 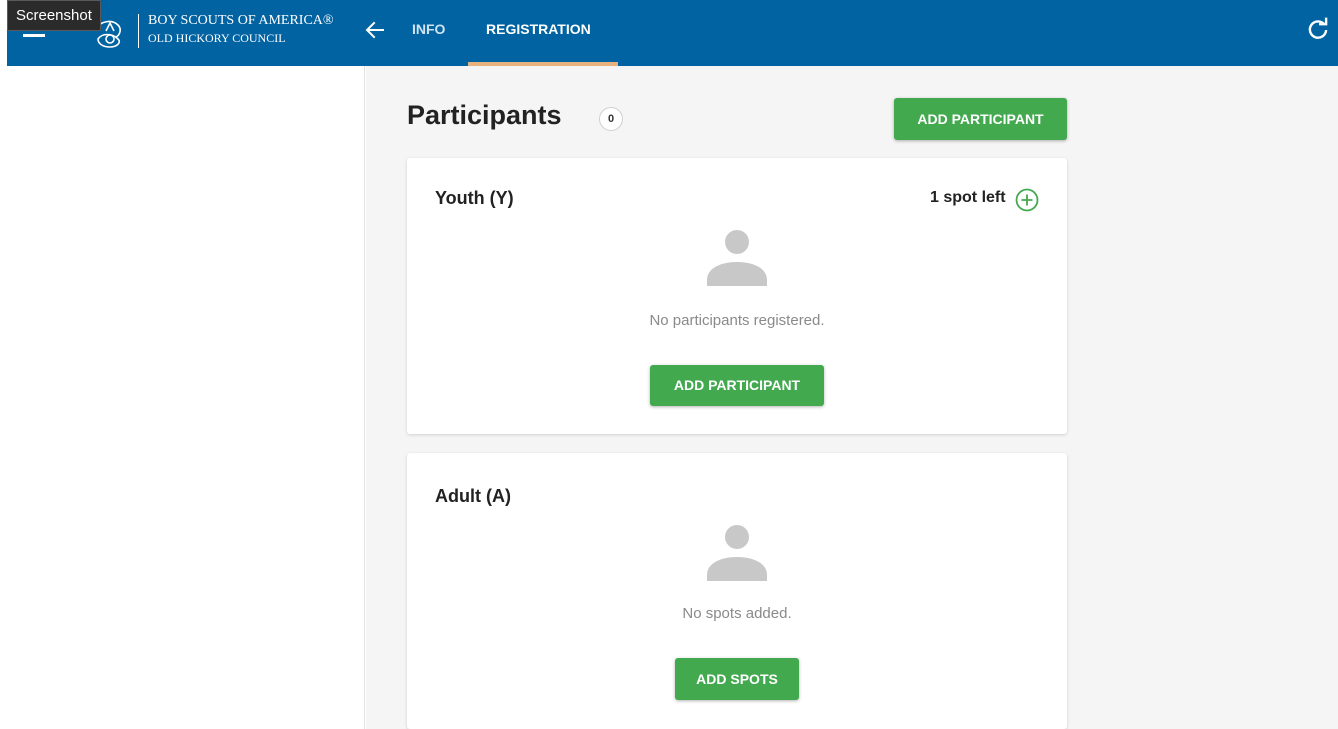 What do you see at coordinates (737, 385) in the screenshot?
I see `add-participant-button: ADD PARTICIPANT` at bounding box center [737, 385].